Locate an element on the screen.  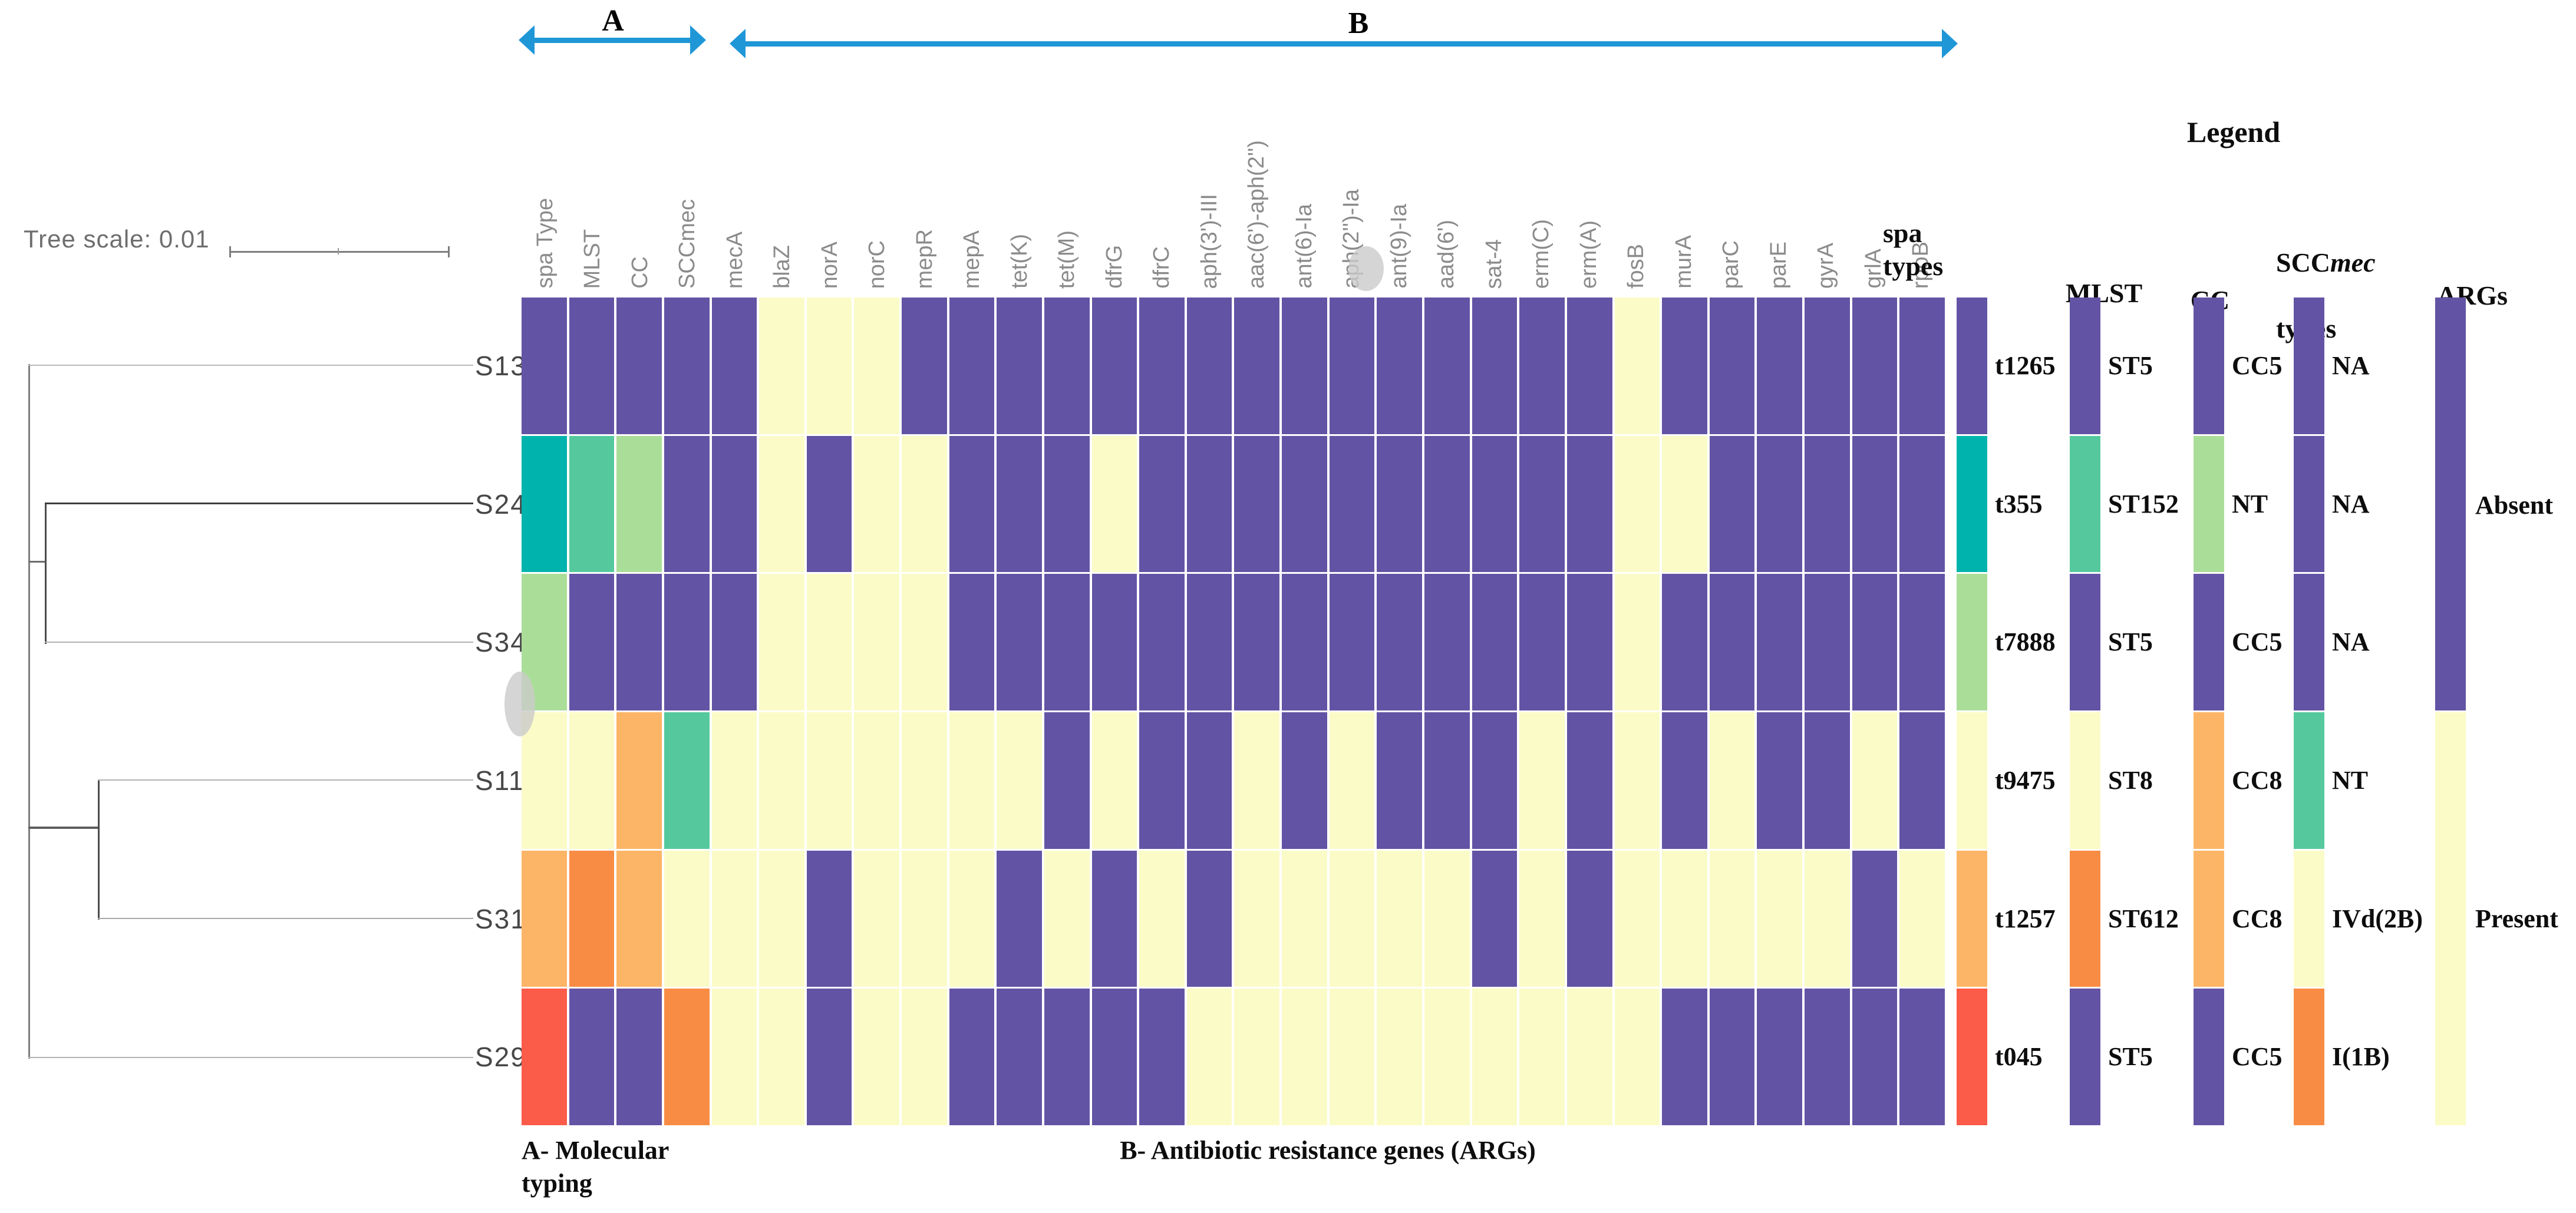
heatmap-cell-S24-aph(2'')-Ia is located at coordinates (1352, 504).